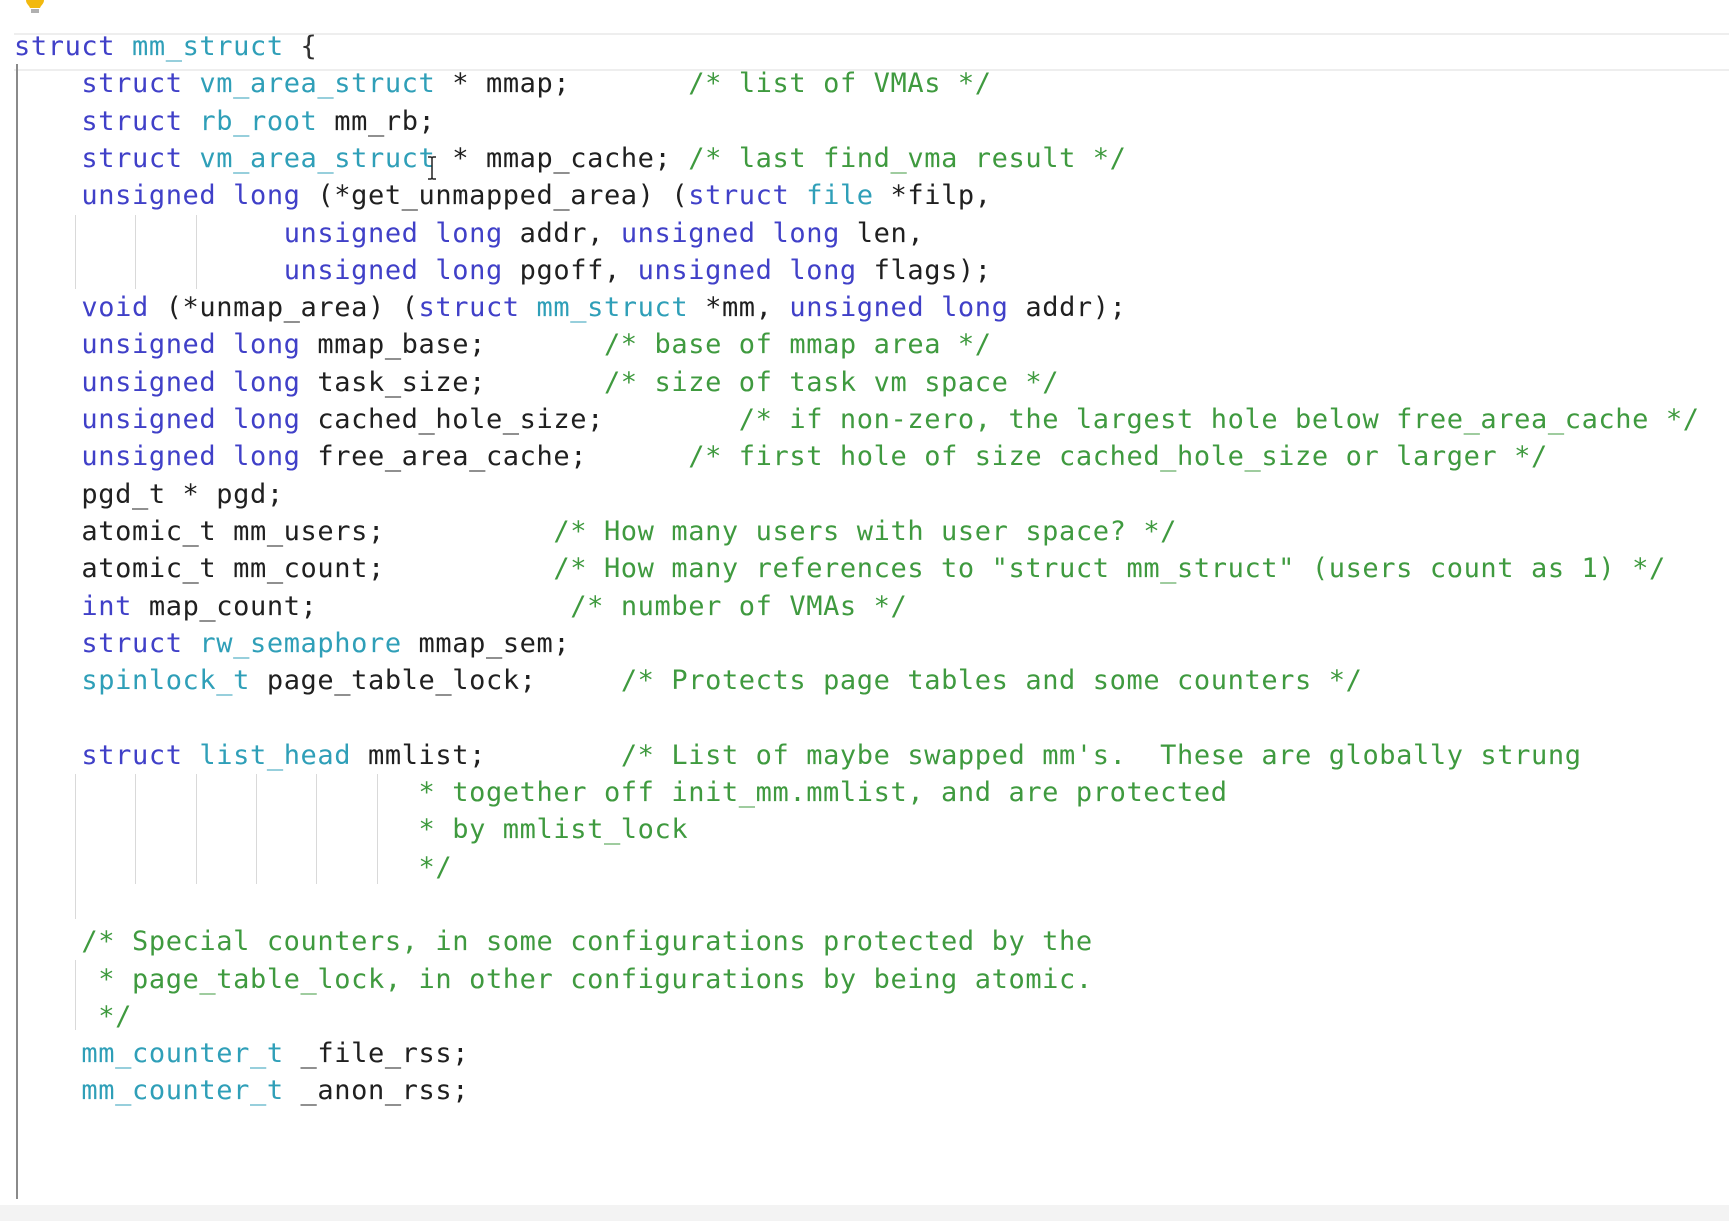  Describe the element at coordinates (452, 345) in the screenshot. I see `code-token: mmap_base;` at that location.